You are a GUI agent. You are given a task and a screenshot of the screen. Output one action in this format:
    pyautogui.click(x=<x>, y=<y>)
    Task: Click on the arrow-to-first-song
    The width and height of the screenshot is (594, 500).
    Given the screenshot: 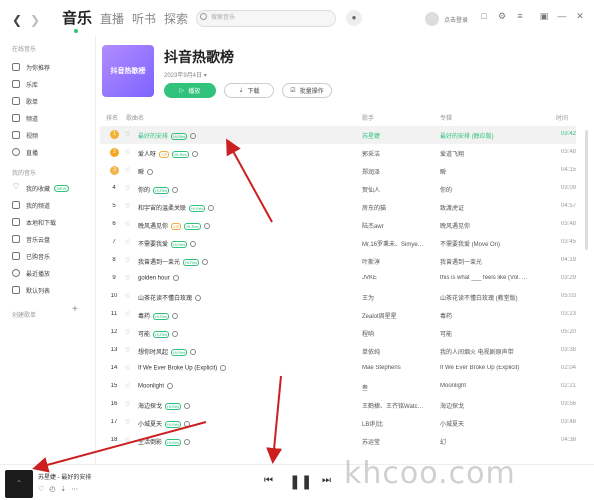 What is the action you would take?
    pyautogui.click(x=249, y=180)
    